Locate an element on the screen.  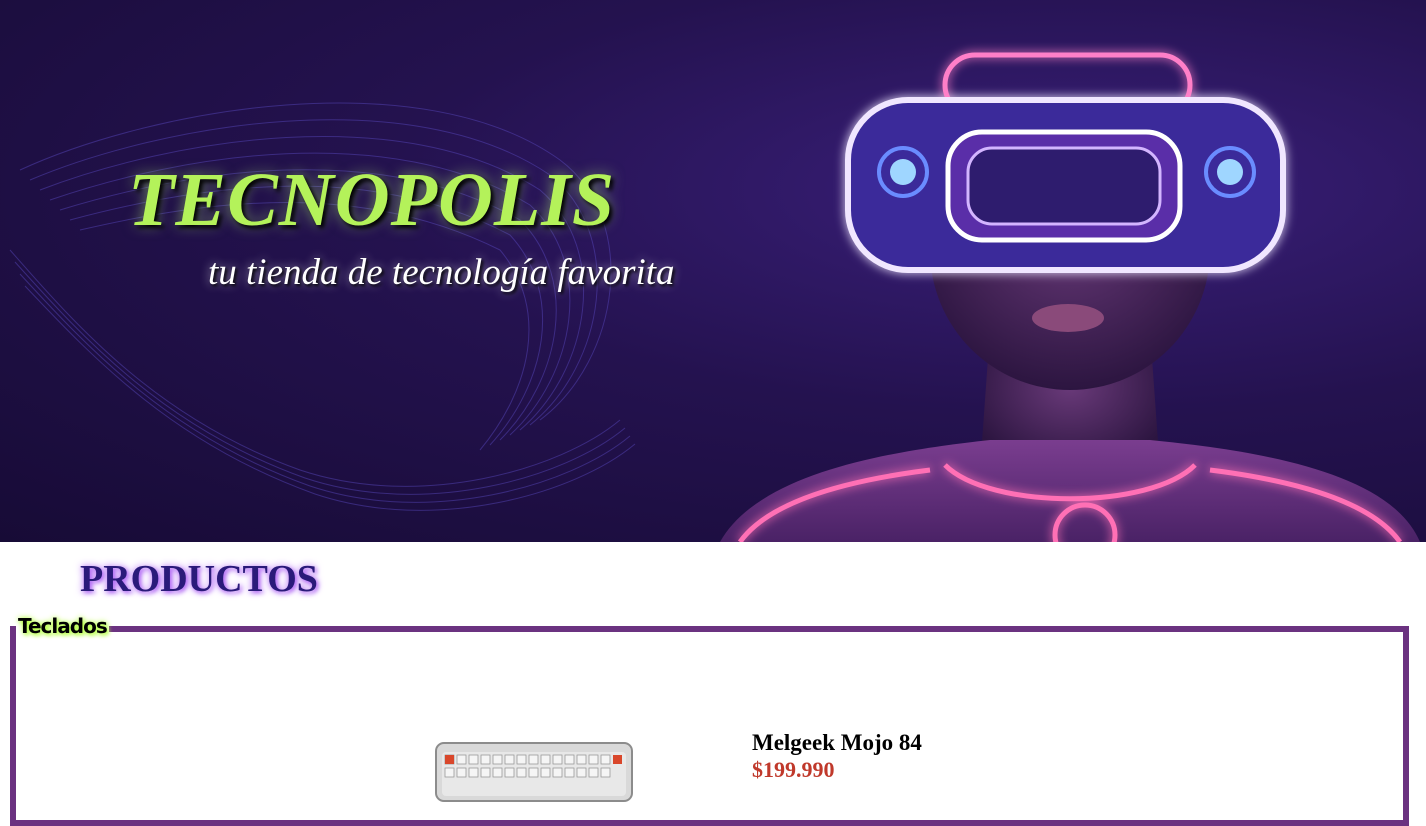
products-section-title: PRODUCTOS is located at coordinates (199, 579).